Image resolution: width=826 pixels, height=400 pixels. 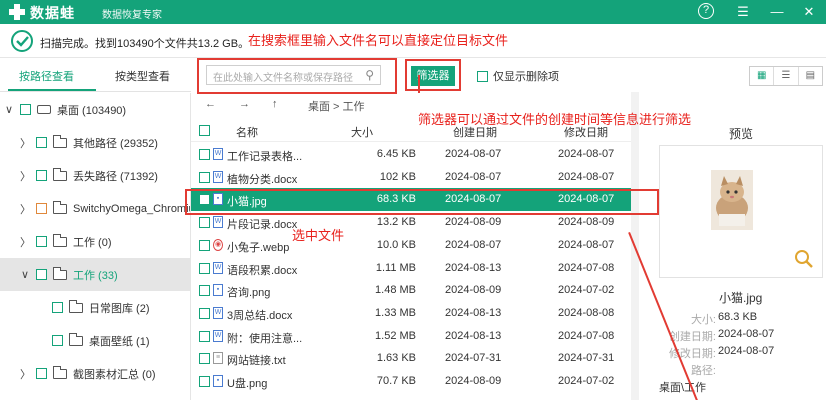 I want to click on tree-item-label: 工作 (0), so click(x=92, y=242).